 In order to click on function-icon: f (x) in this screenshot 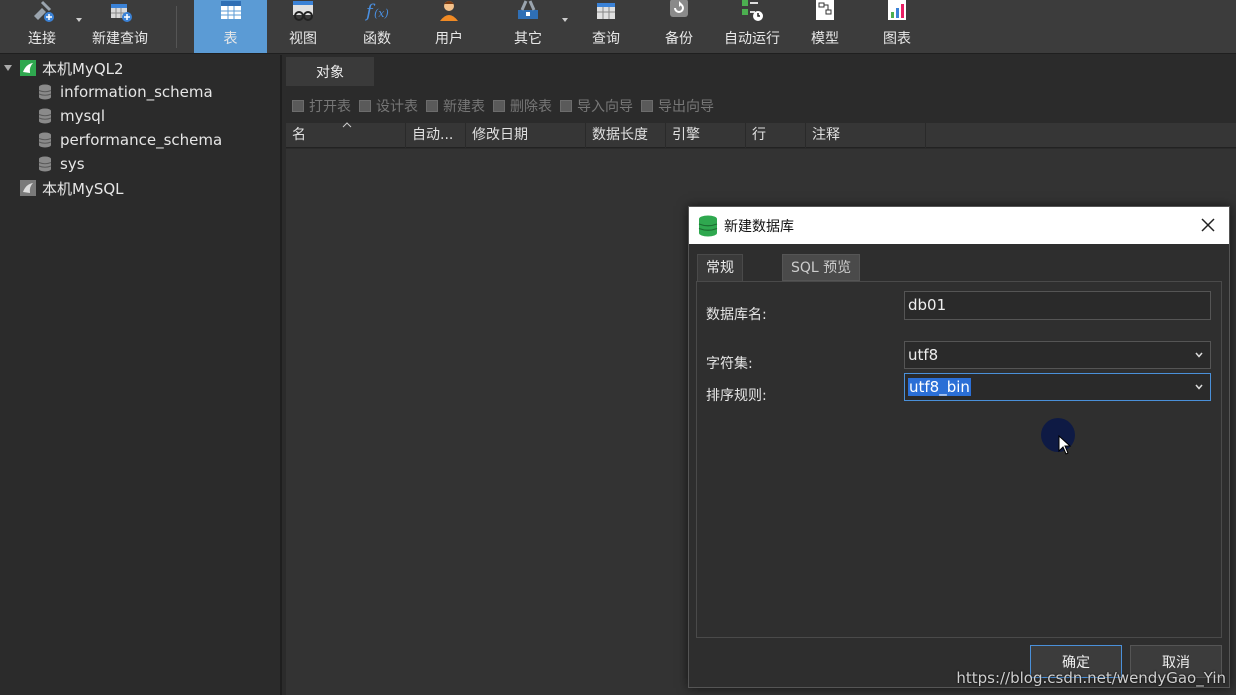, I will do `click(376, 11)`.